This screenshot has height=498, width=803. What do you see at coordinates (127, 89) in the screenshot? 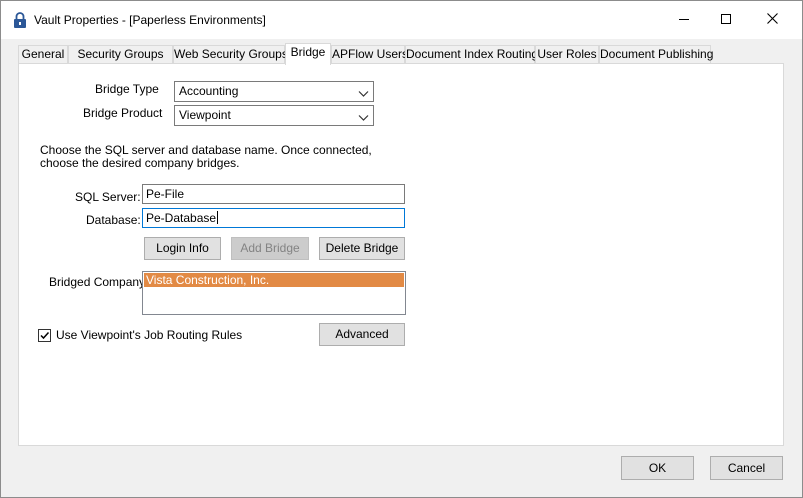
I see `bridge-type-label: Bridge Type` at bounding box center [127, 89].